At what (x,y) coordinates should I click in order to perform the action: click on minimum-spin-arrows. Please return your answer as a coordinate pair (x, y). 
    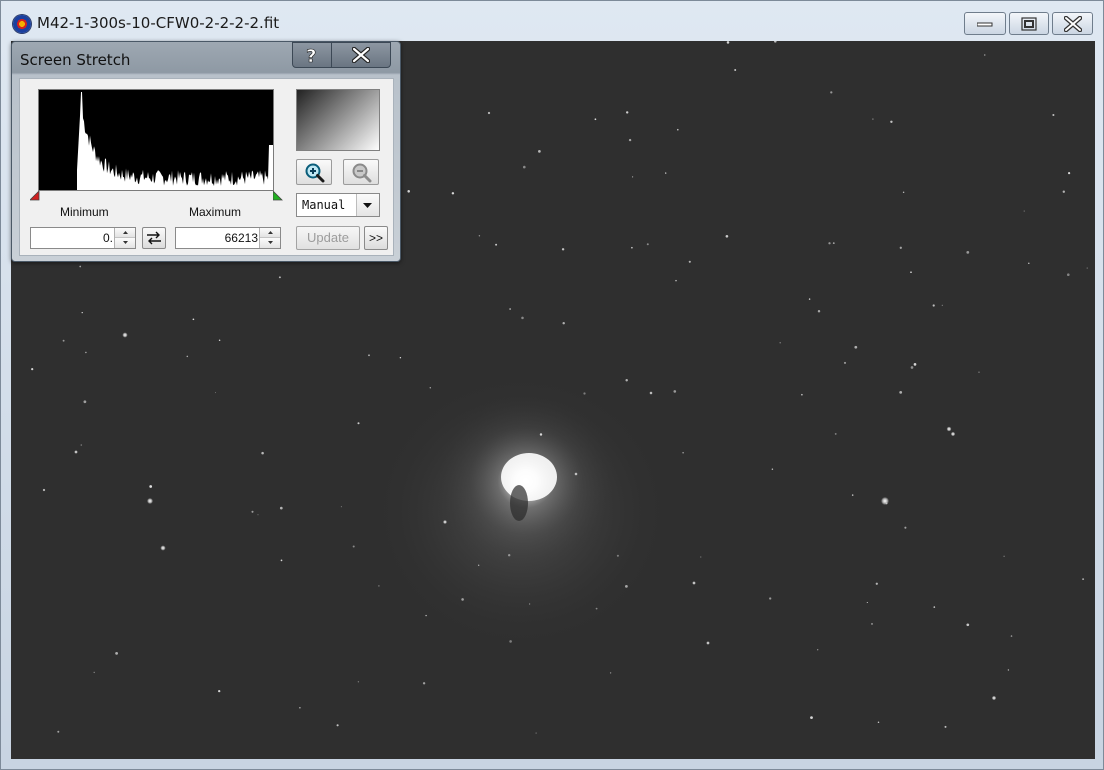
    Looking at the image, I should click on (124, 238).